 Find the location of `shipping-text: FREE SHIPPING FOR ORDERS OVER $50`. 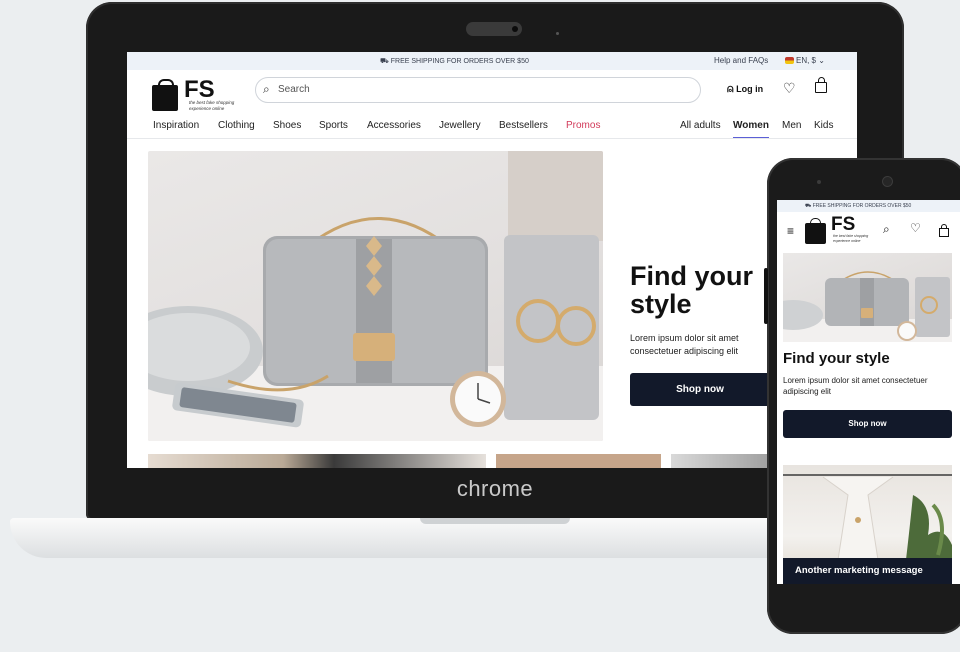

shipping-text: FREE SHIPPING FOR ORDERS OVER $50 is located at coordinates (459, 61).